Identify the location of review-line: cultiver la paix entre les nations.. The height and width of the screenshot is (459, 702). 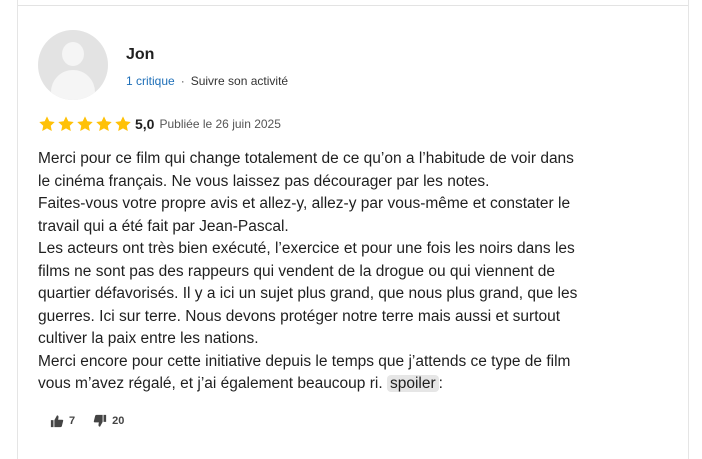
(148, 338).